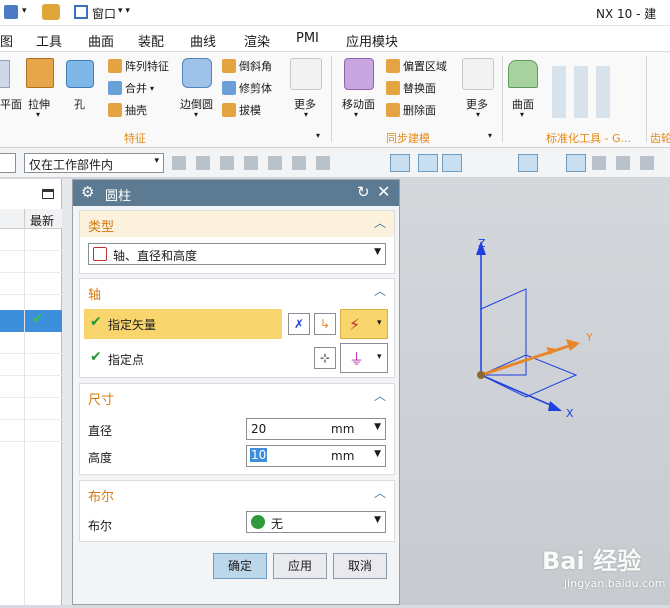 This screenshot has width=670, height=608. Describe the element at coordinates (316, 456) in the screenshot. I see `height-input: 10 mm ▼` at that location.